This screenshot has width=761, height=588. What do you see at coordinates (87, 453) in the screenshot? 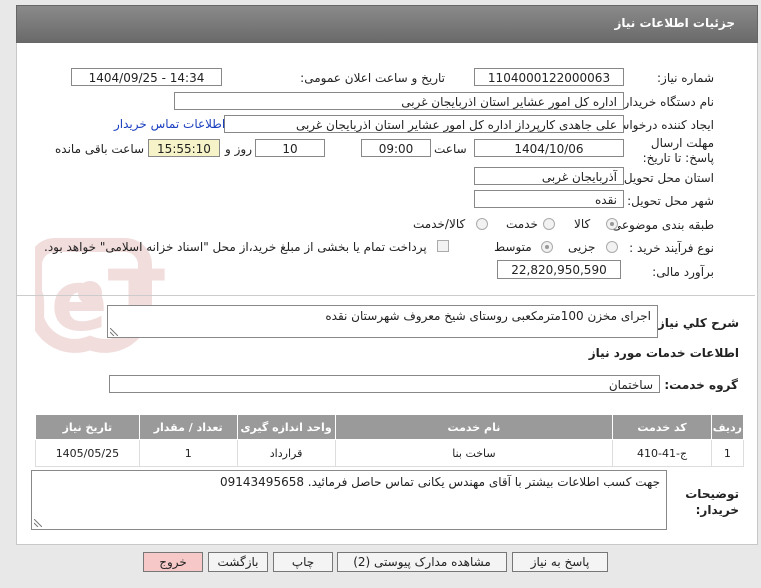
I see `cell-date: 1405/05/25` at bounding box center [87, 453].